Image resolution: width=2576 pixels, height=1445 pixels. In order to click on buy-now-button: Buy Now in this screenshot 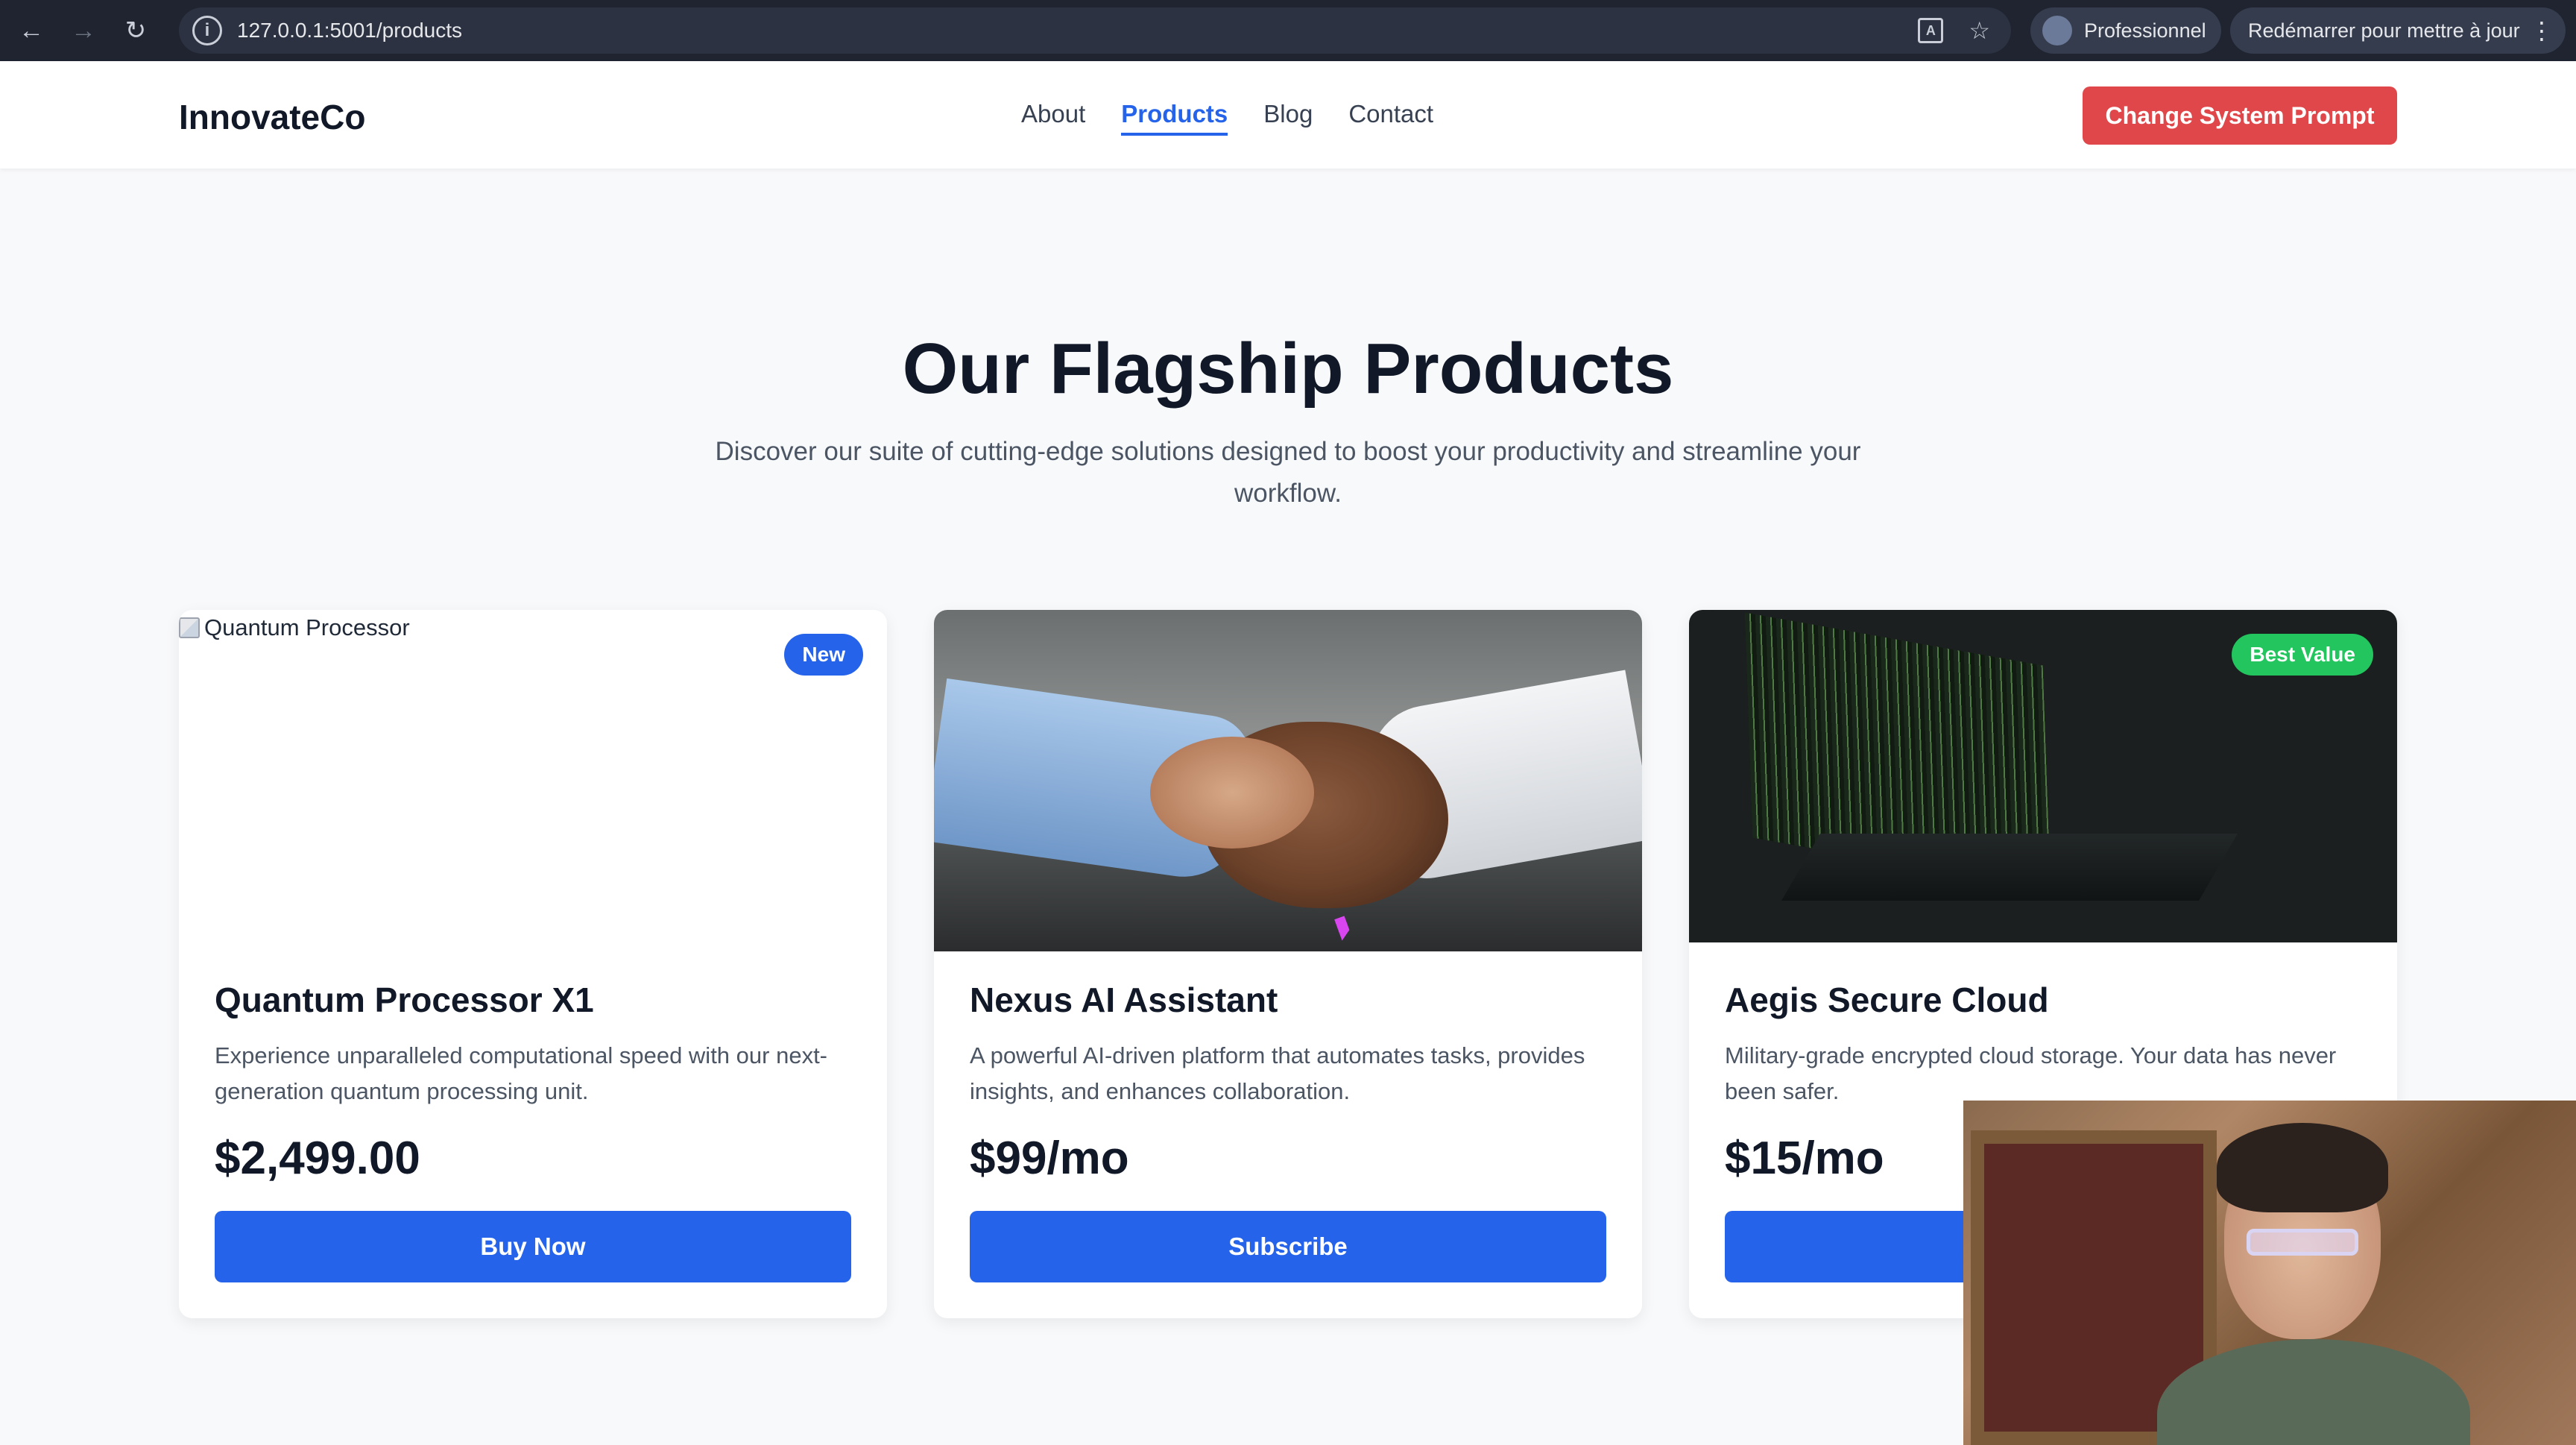, I will do `click(533, 1246)`.